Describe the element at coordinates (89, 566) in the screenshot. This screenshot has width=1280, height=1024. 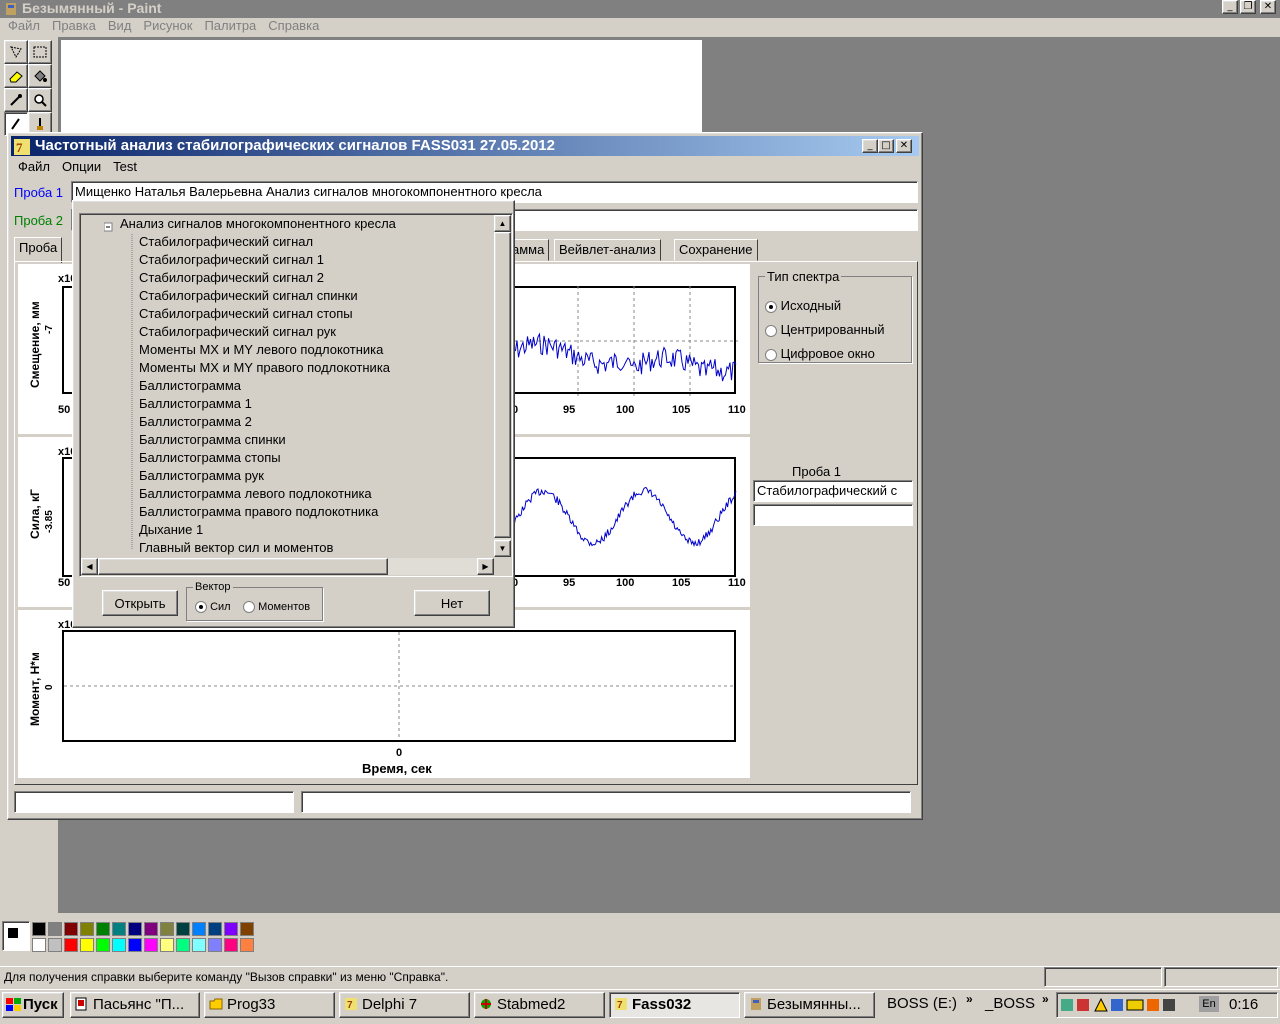
I see `scroll-left-arrow-icon: ◀` at that location.